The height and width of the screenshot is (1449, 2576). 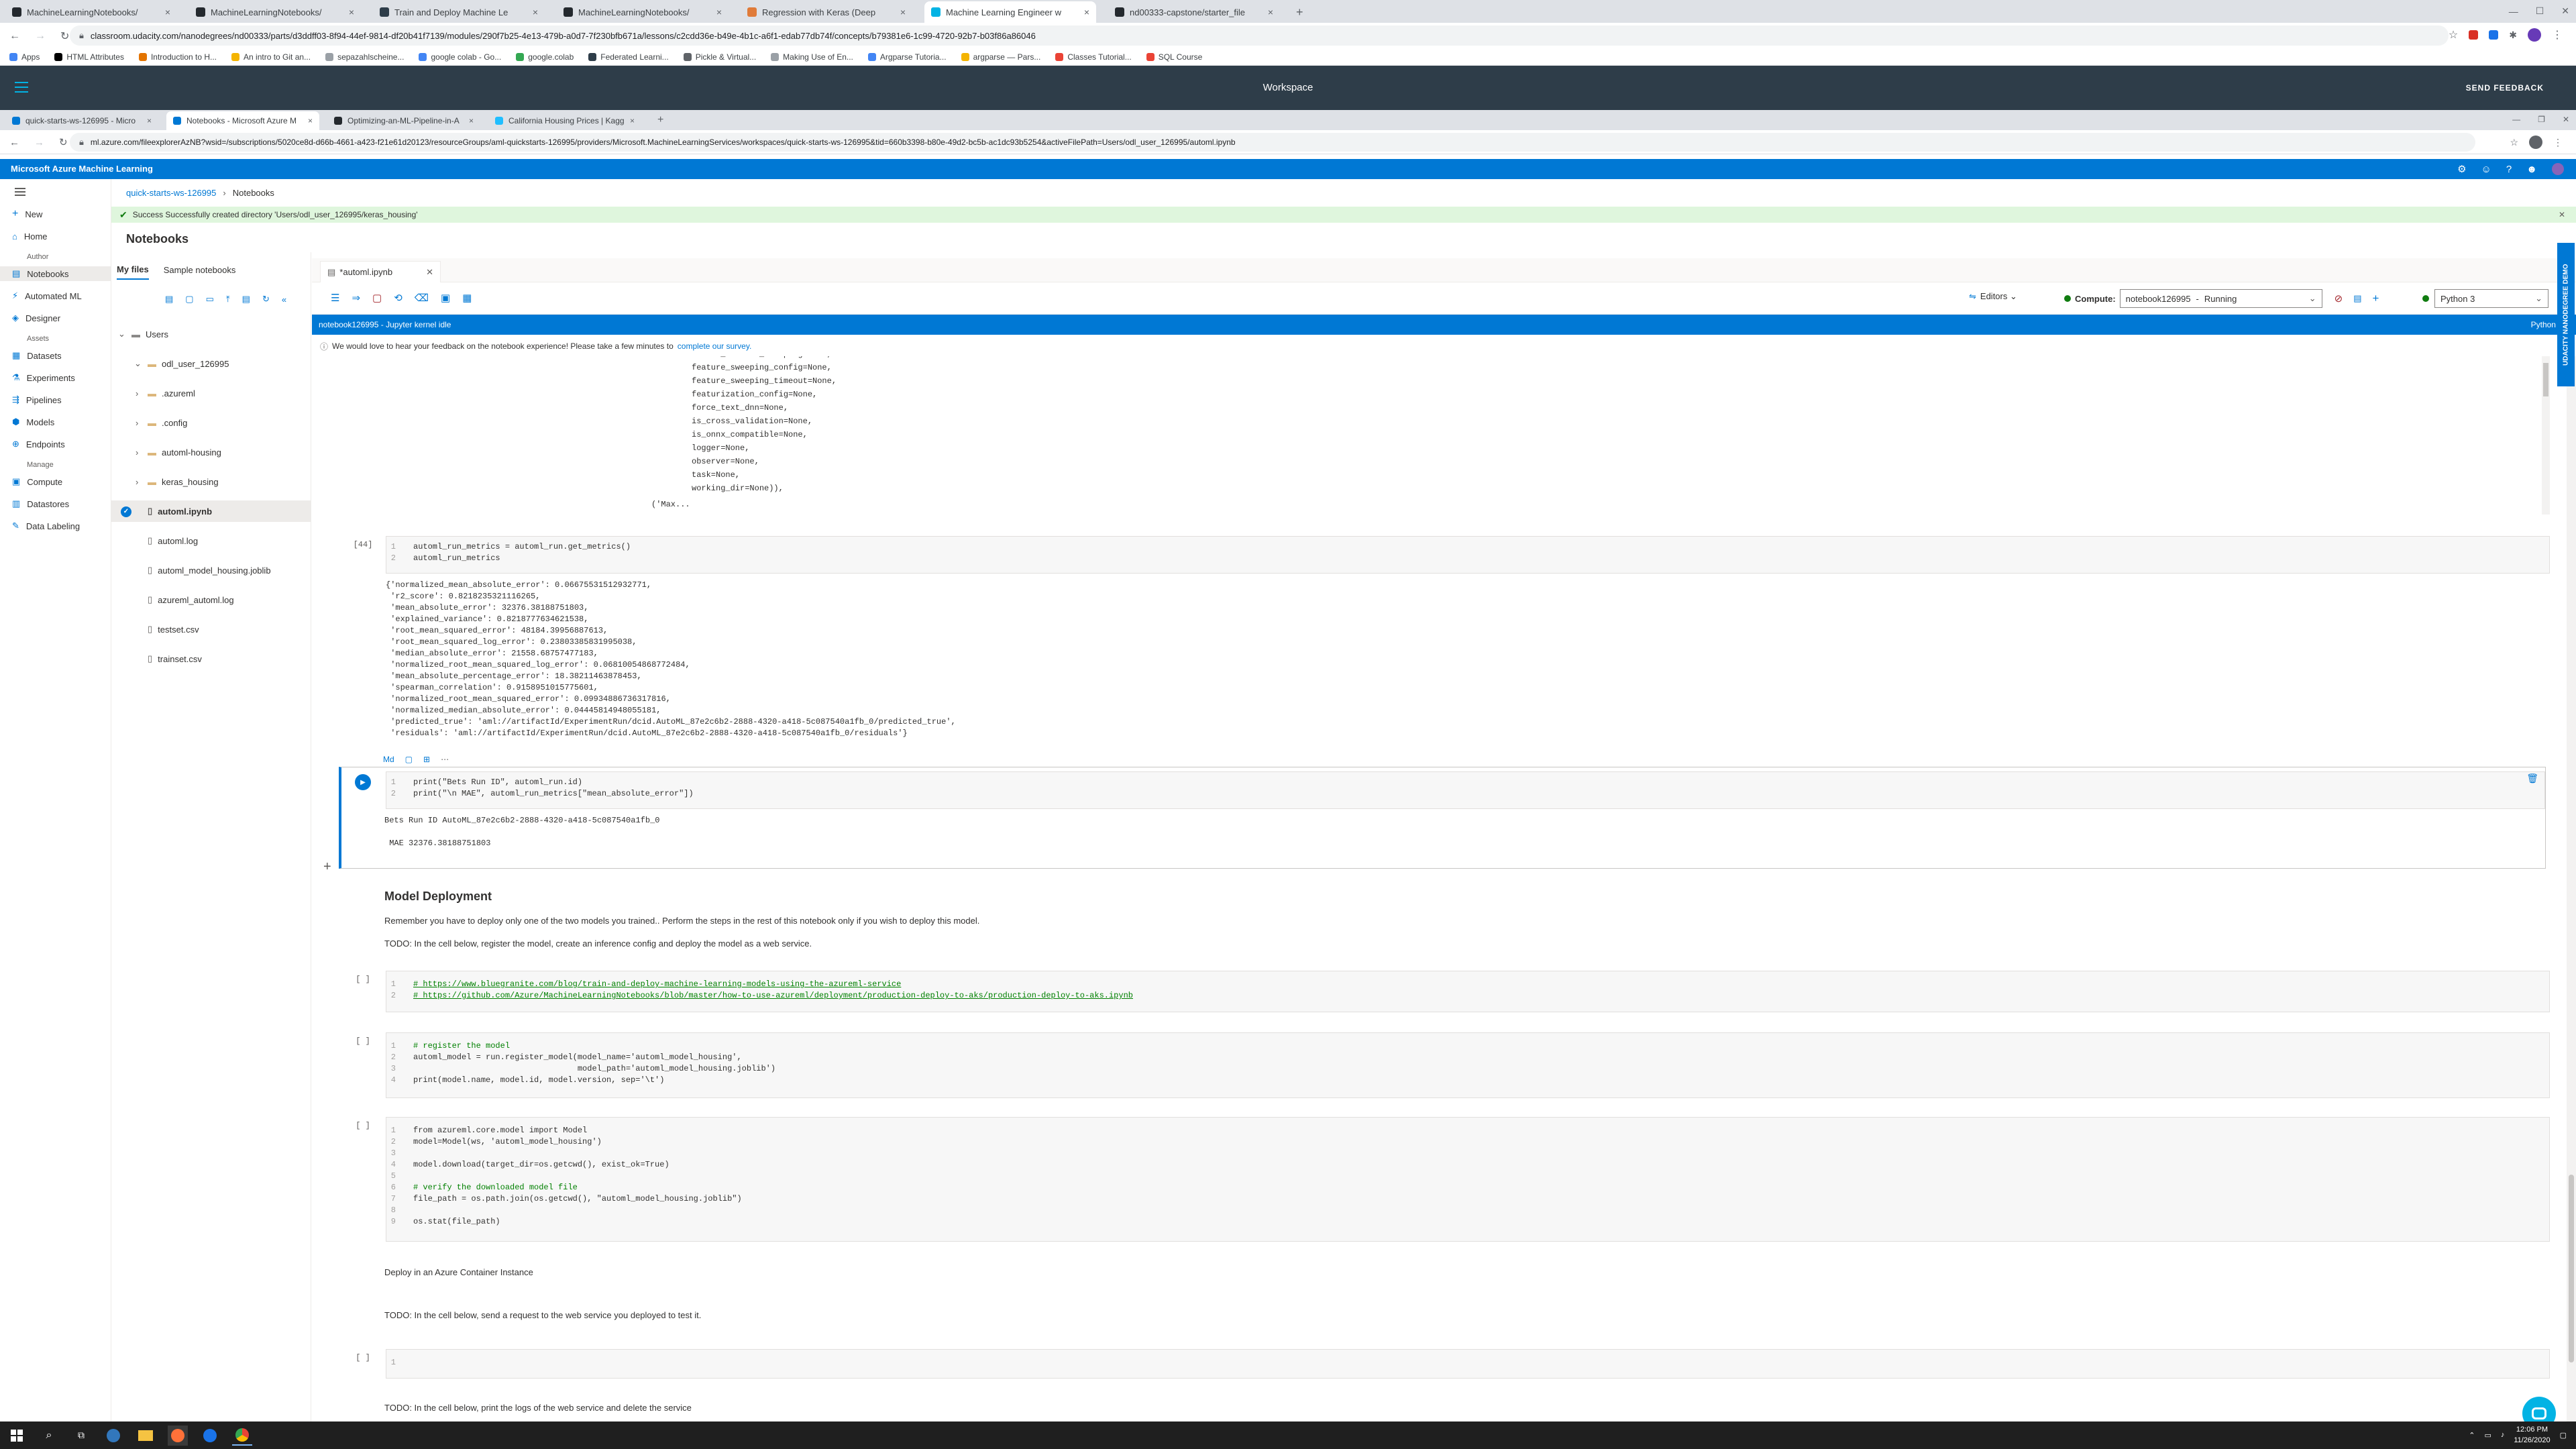 I want to click on delete-cell-icon: 🗑︎, so click(x=2532, y=778).